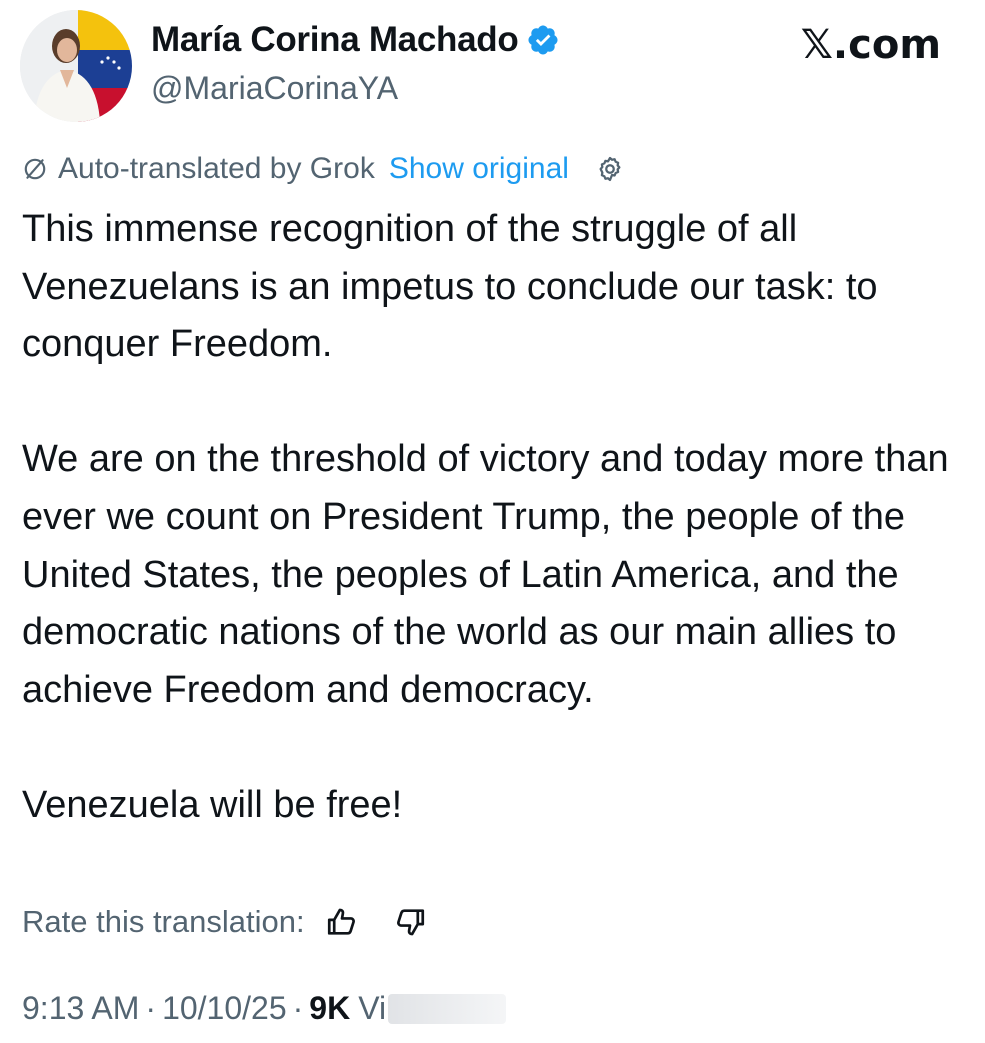  What do you see at coordinates (372, 1008) in the screenshot?
I see `views-label: Vi` at bounding box center [372, 1008].